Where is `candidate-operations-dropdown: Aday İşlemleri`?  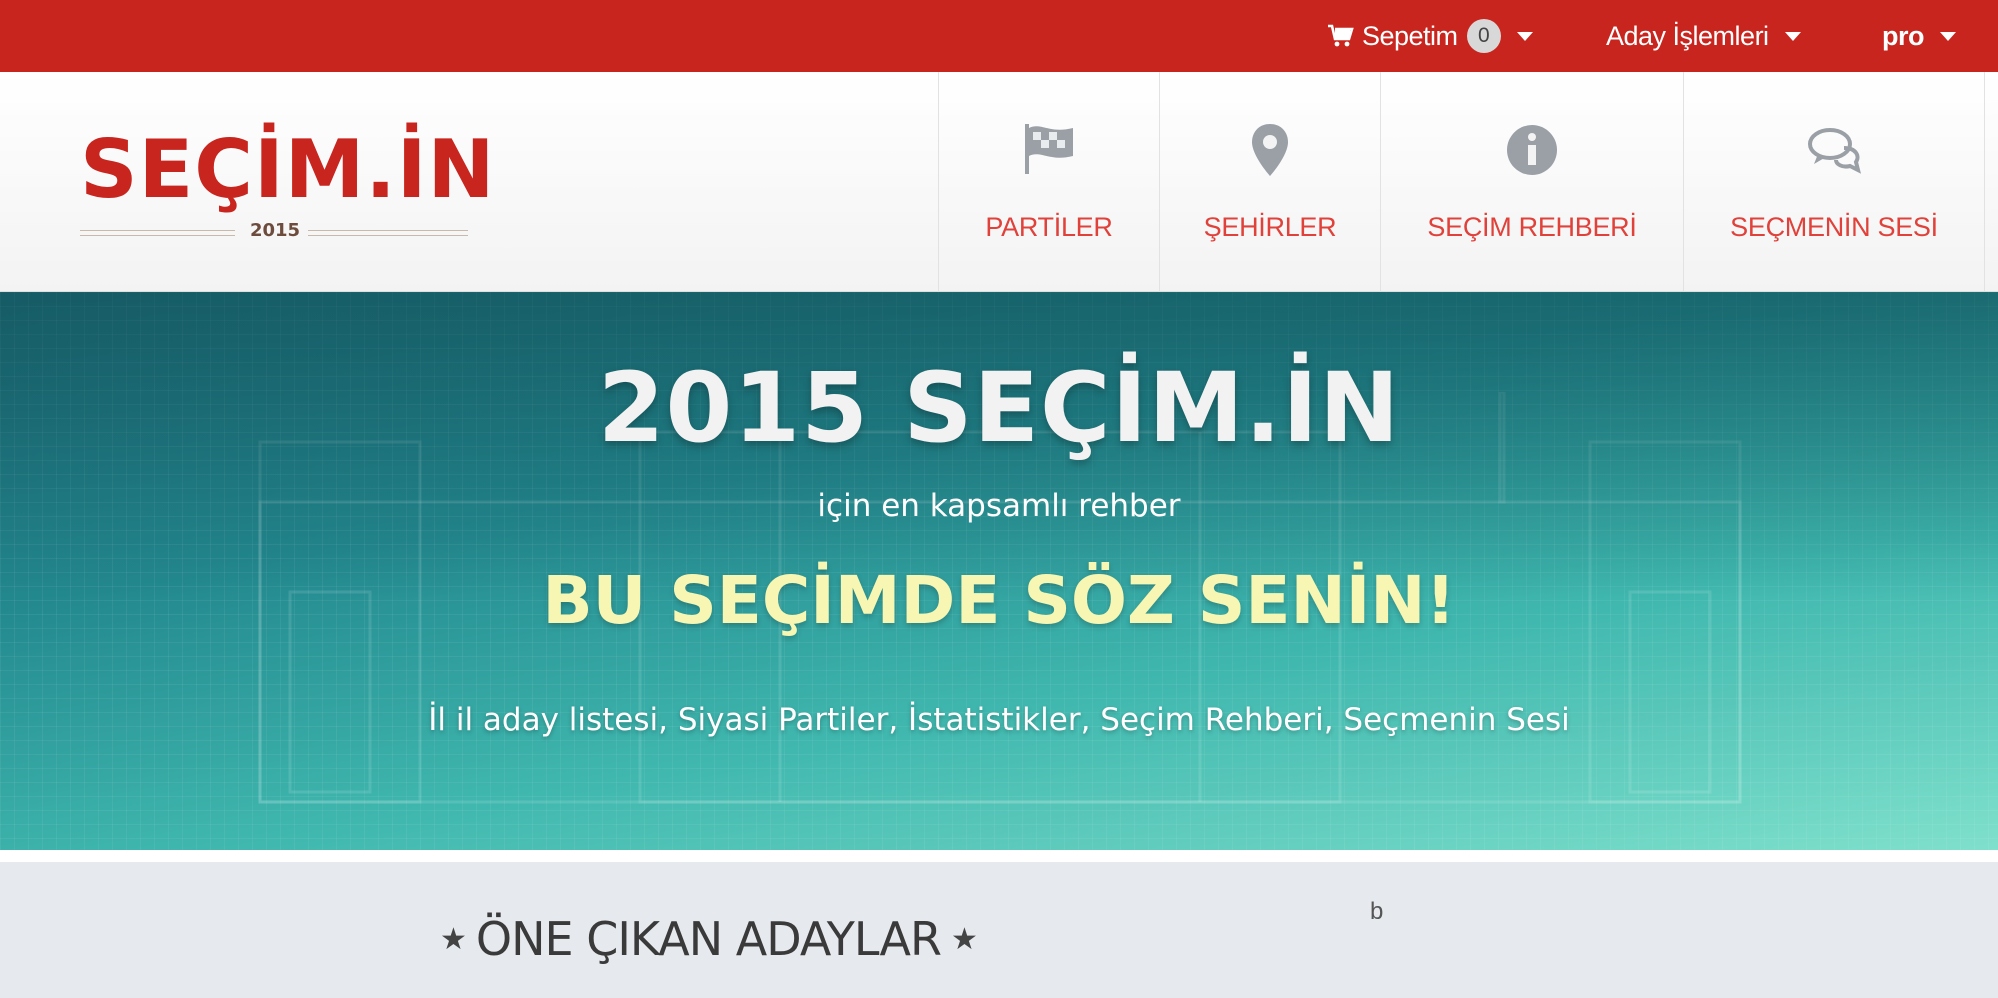
candidate-operations-dropdown: Aday İşlemleri is located at coordinates (1703, 36).